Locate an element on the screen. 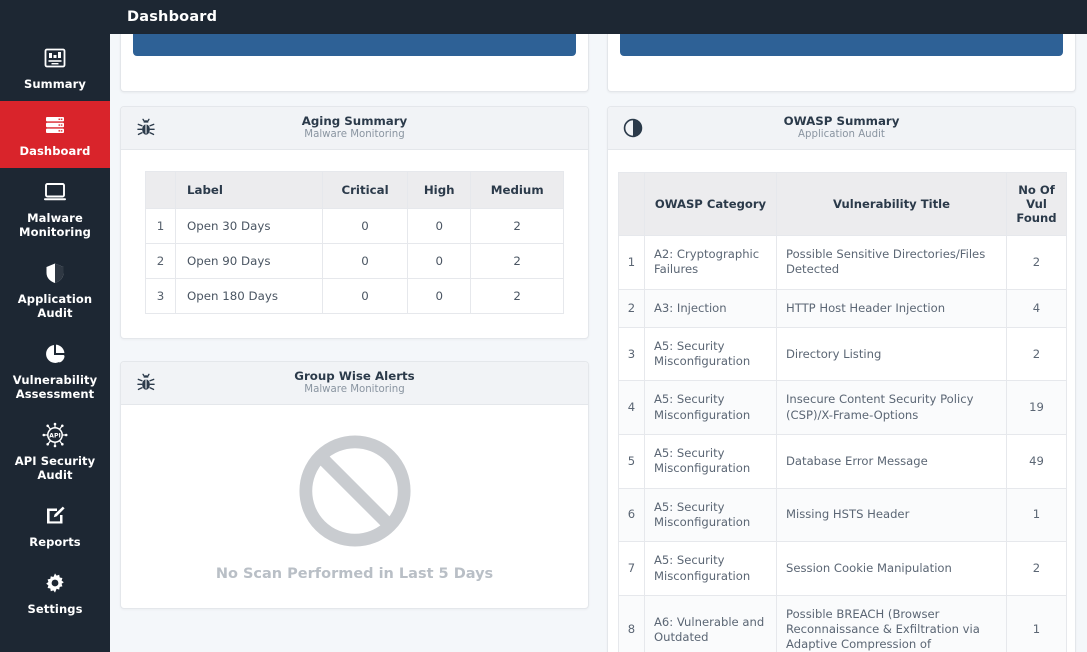 This screenshot has height=652, width=1087. sidebar-item-reports: Reports is located at coordinates (55, 525).